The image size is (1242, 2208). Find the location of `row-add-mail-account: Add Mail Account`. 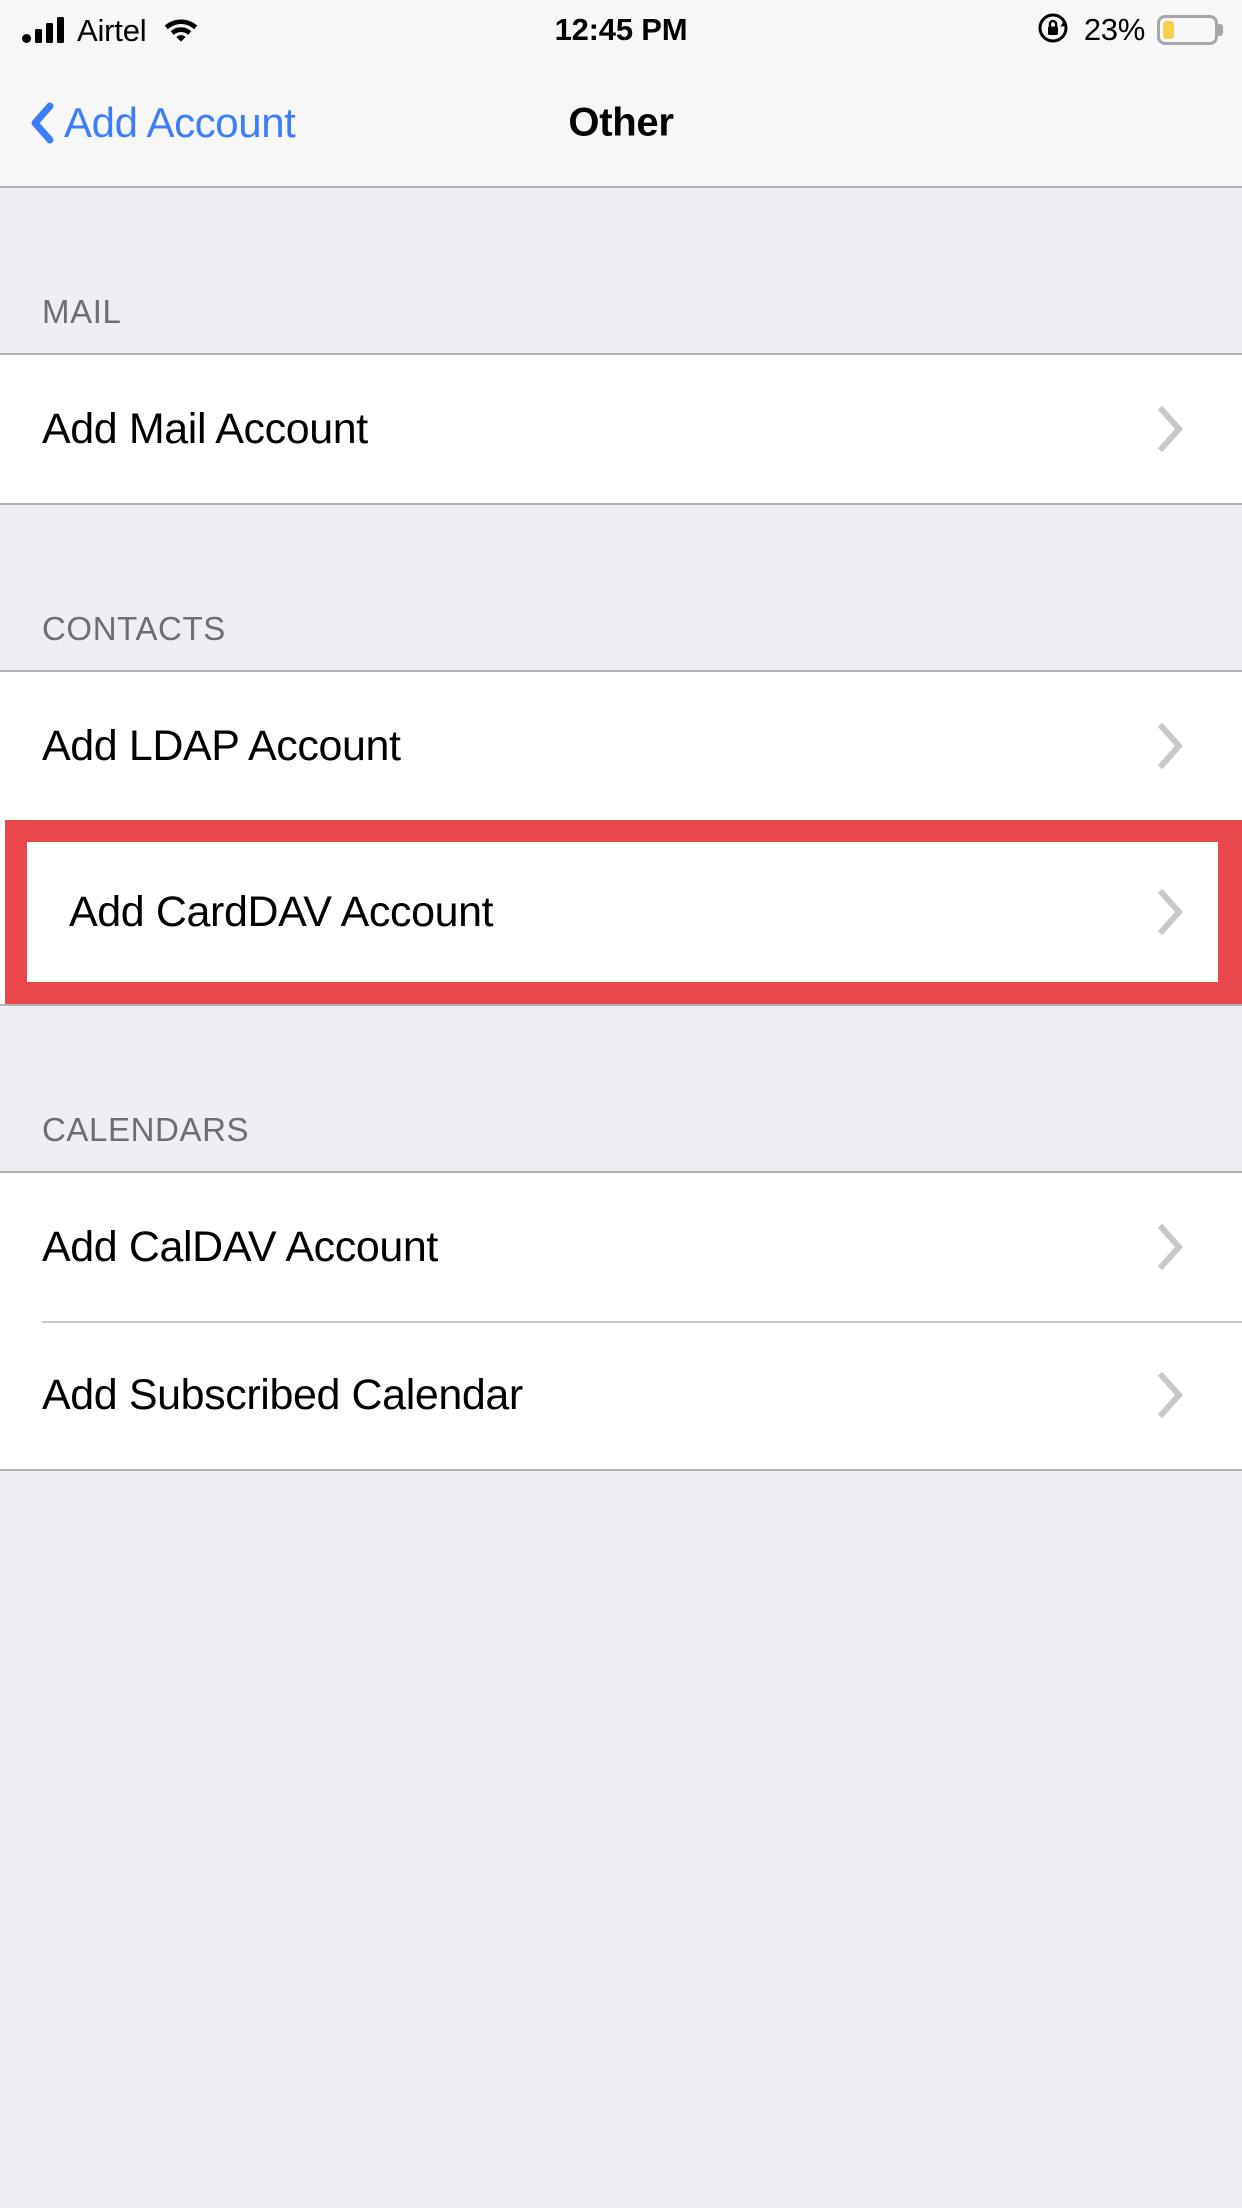

row-add-mail-account: Add Mail Account is located at coordinates (621, 429).